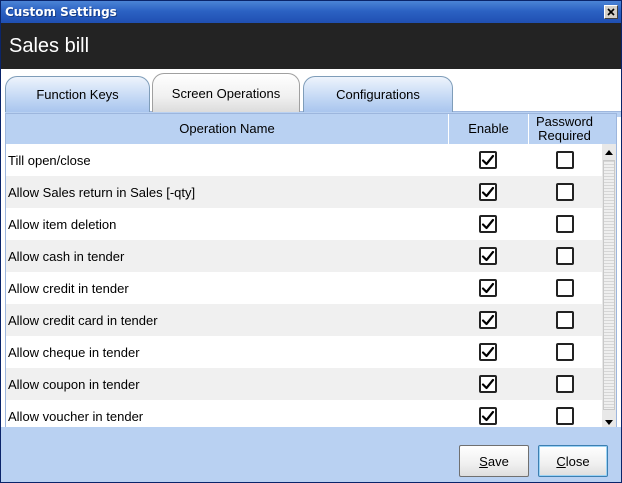 The width and height of the screenshot is (622, 483). What do you see at coordinates (68, 288) in the screenshot?
I see `operation-name-cell: Allow credit in tender` at bounding box center [68, 288].